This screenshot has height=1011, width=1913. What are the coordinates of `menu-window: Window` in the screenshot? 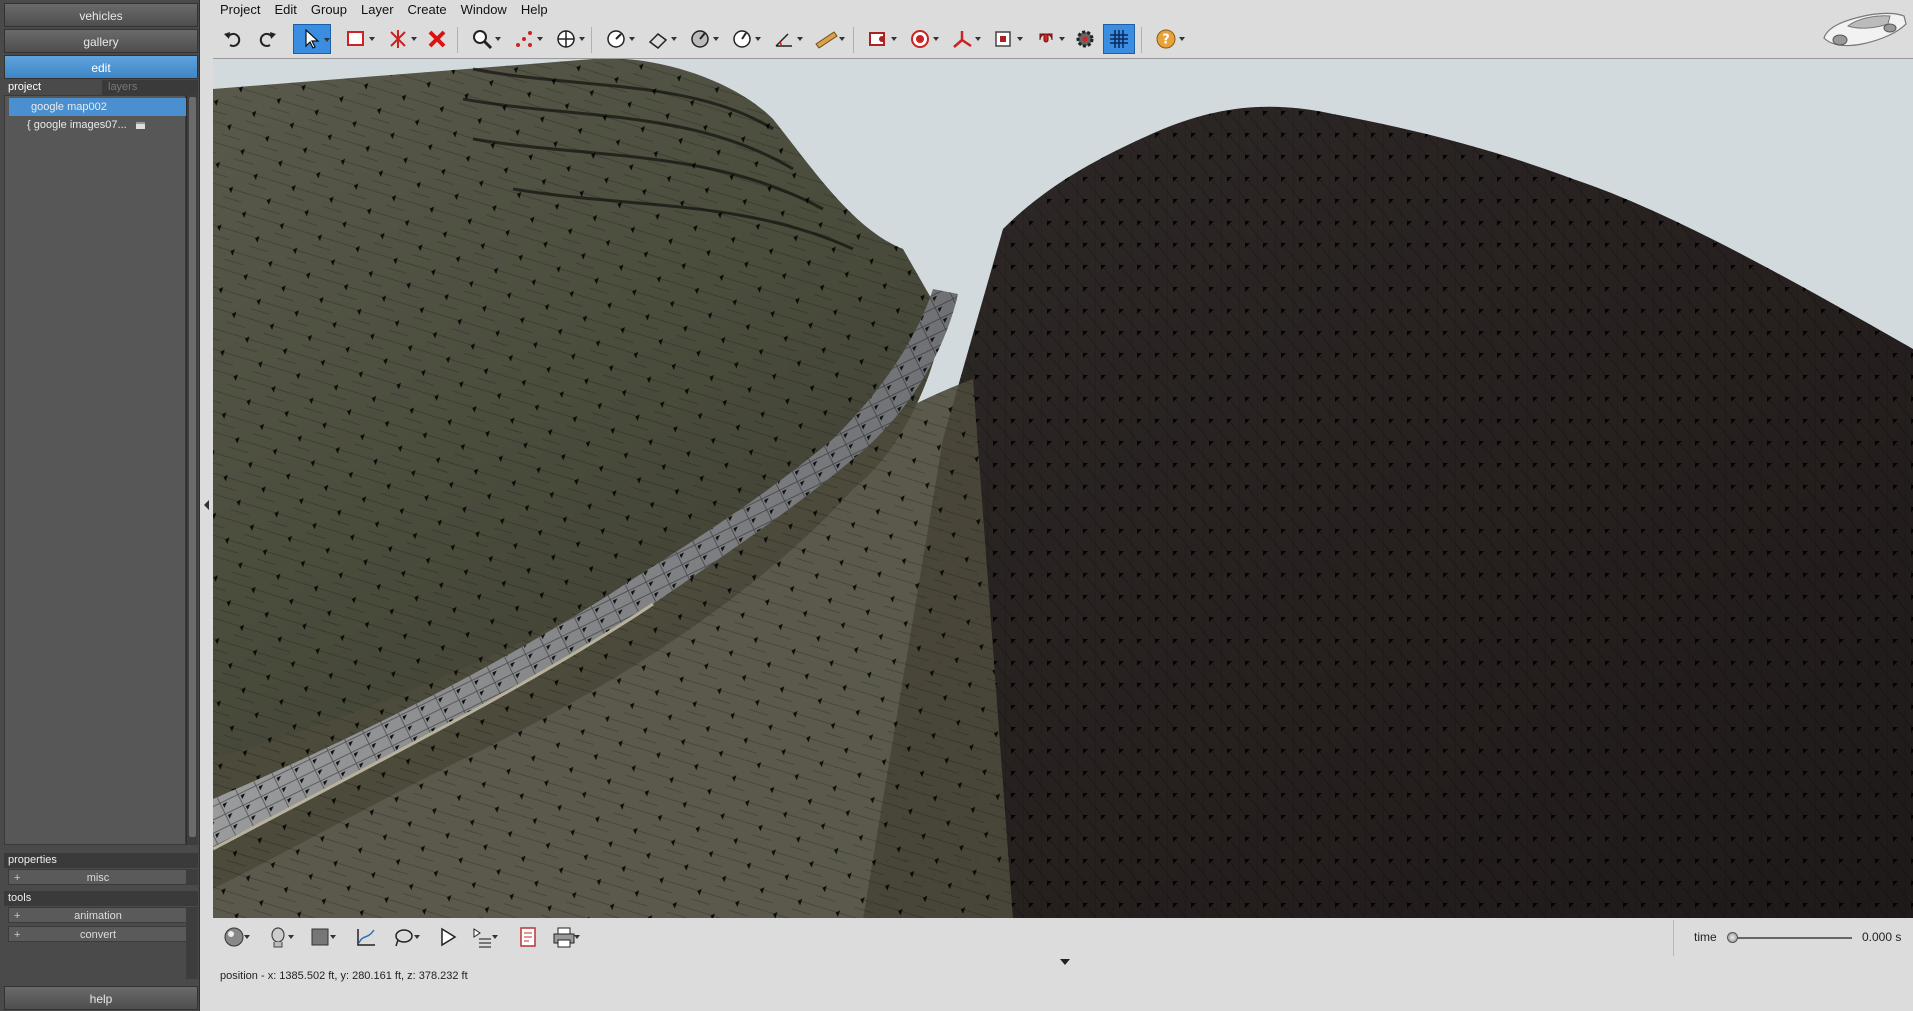 It's located at (484, 10).